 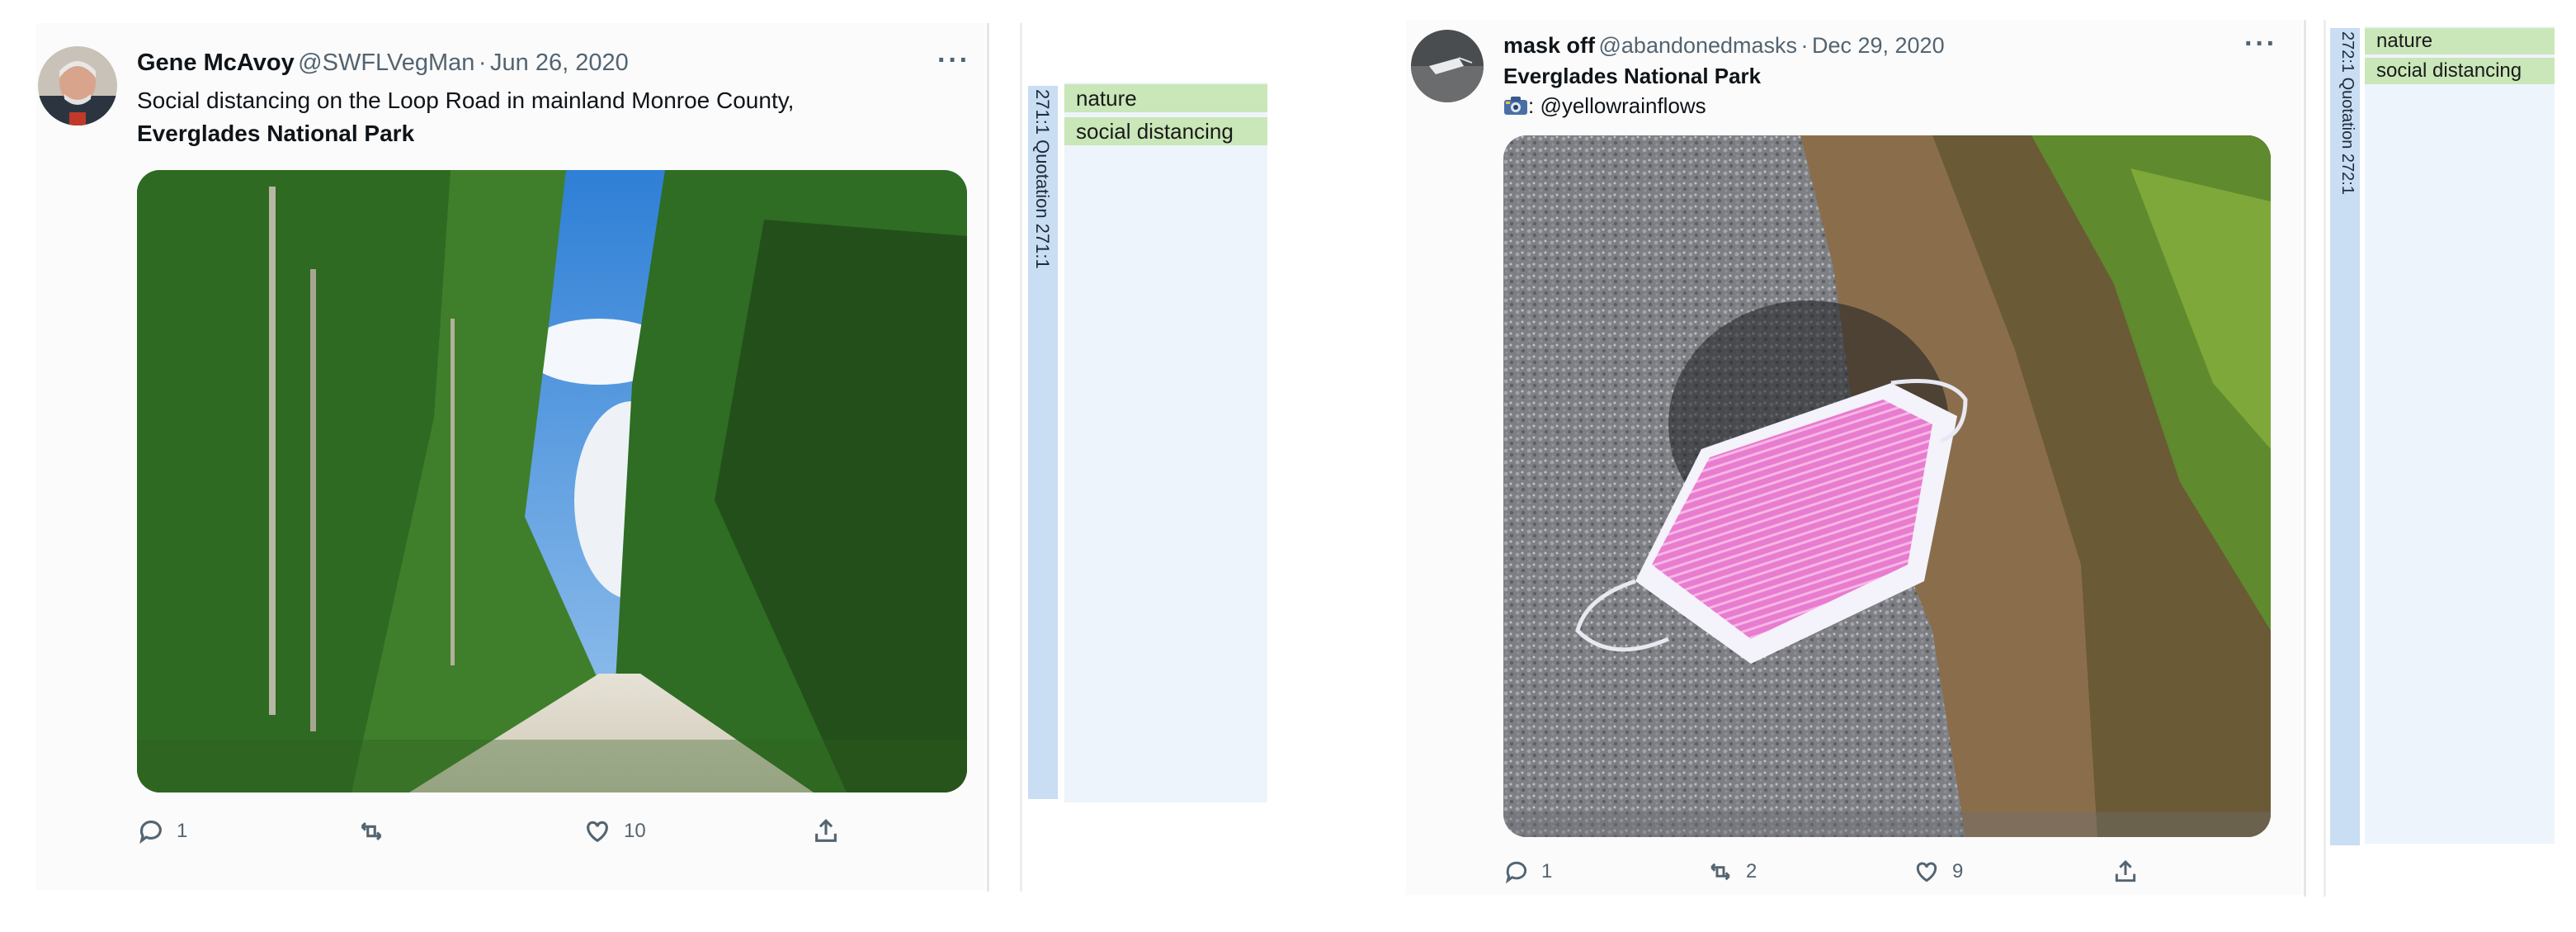 I want to click on author-handle: @abandonedmasks, so click(x=1698, y=46).